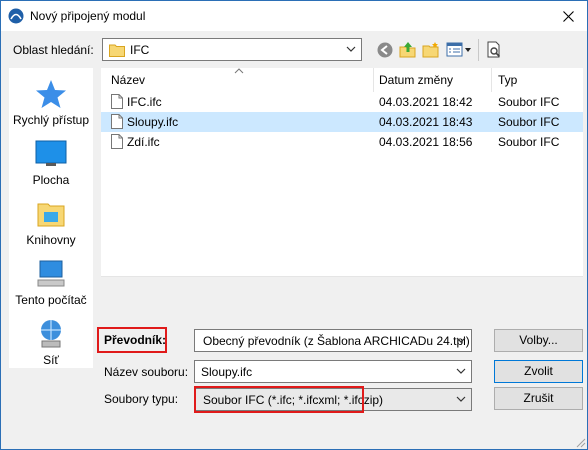 The width and height of the screenshot is (588, 450). I want to click on file-row: Zdí.ifc 04.03.2021 18:56 Soubor IFC, so click(342, 142).